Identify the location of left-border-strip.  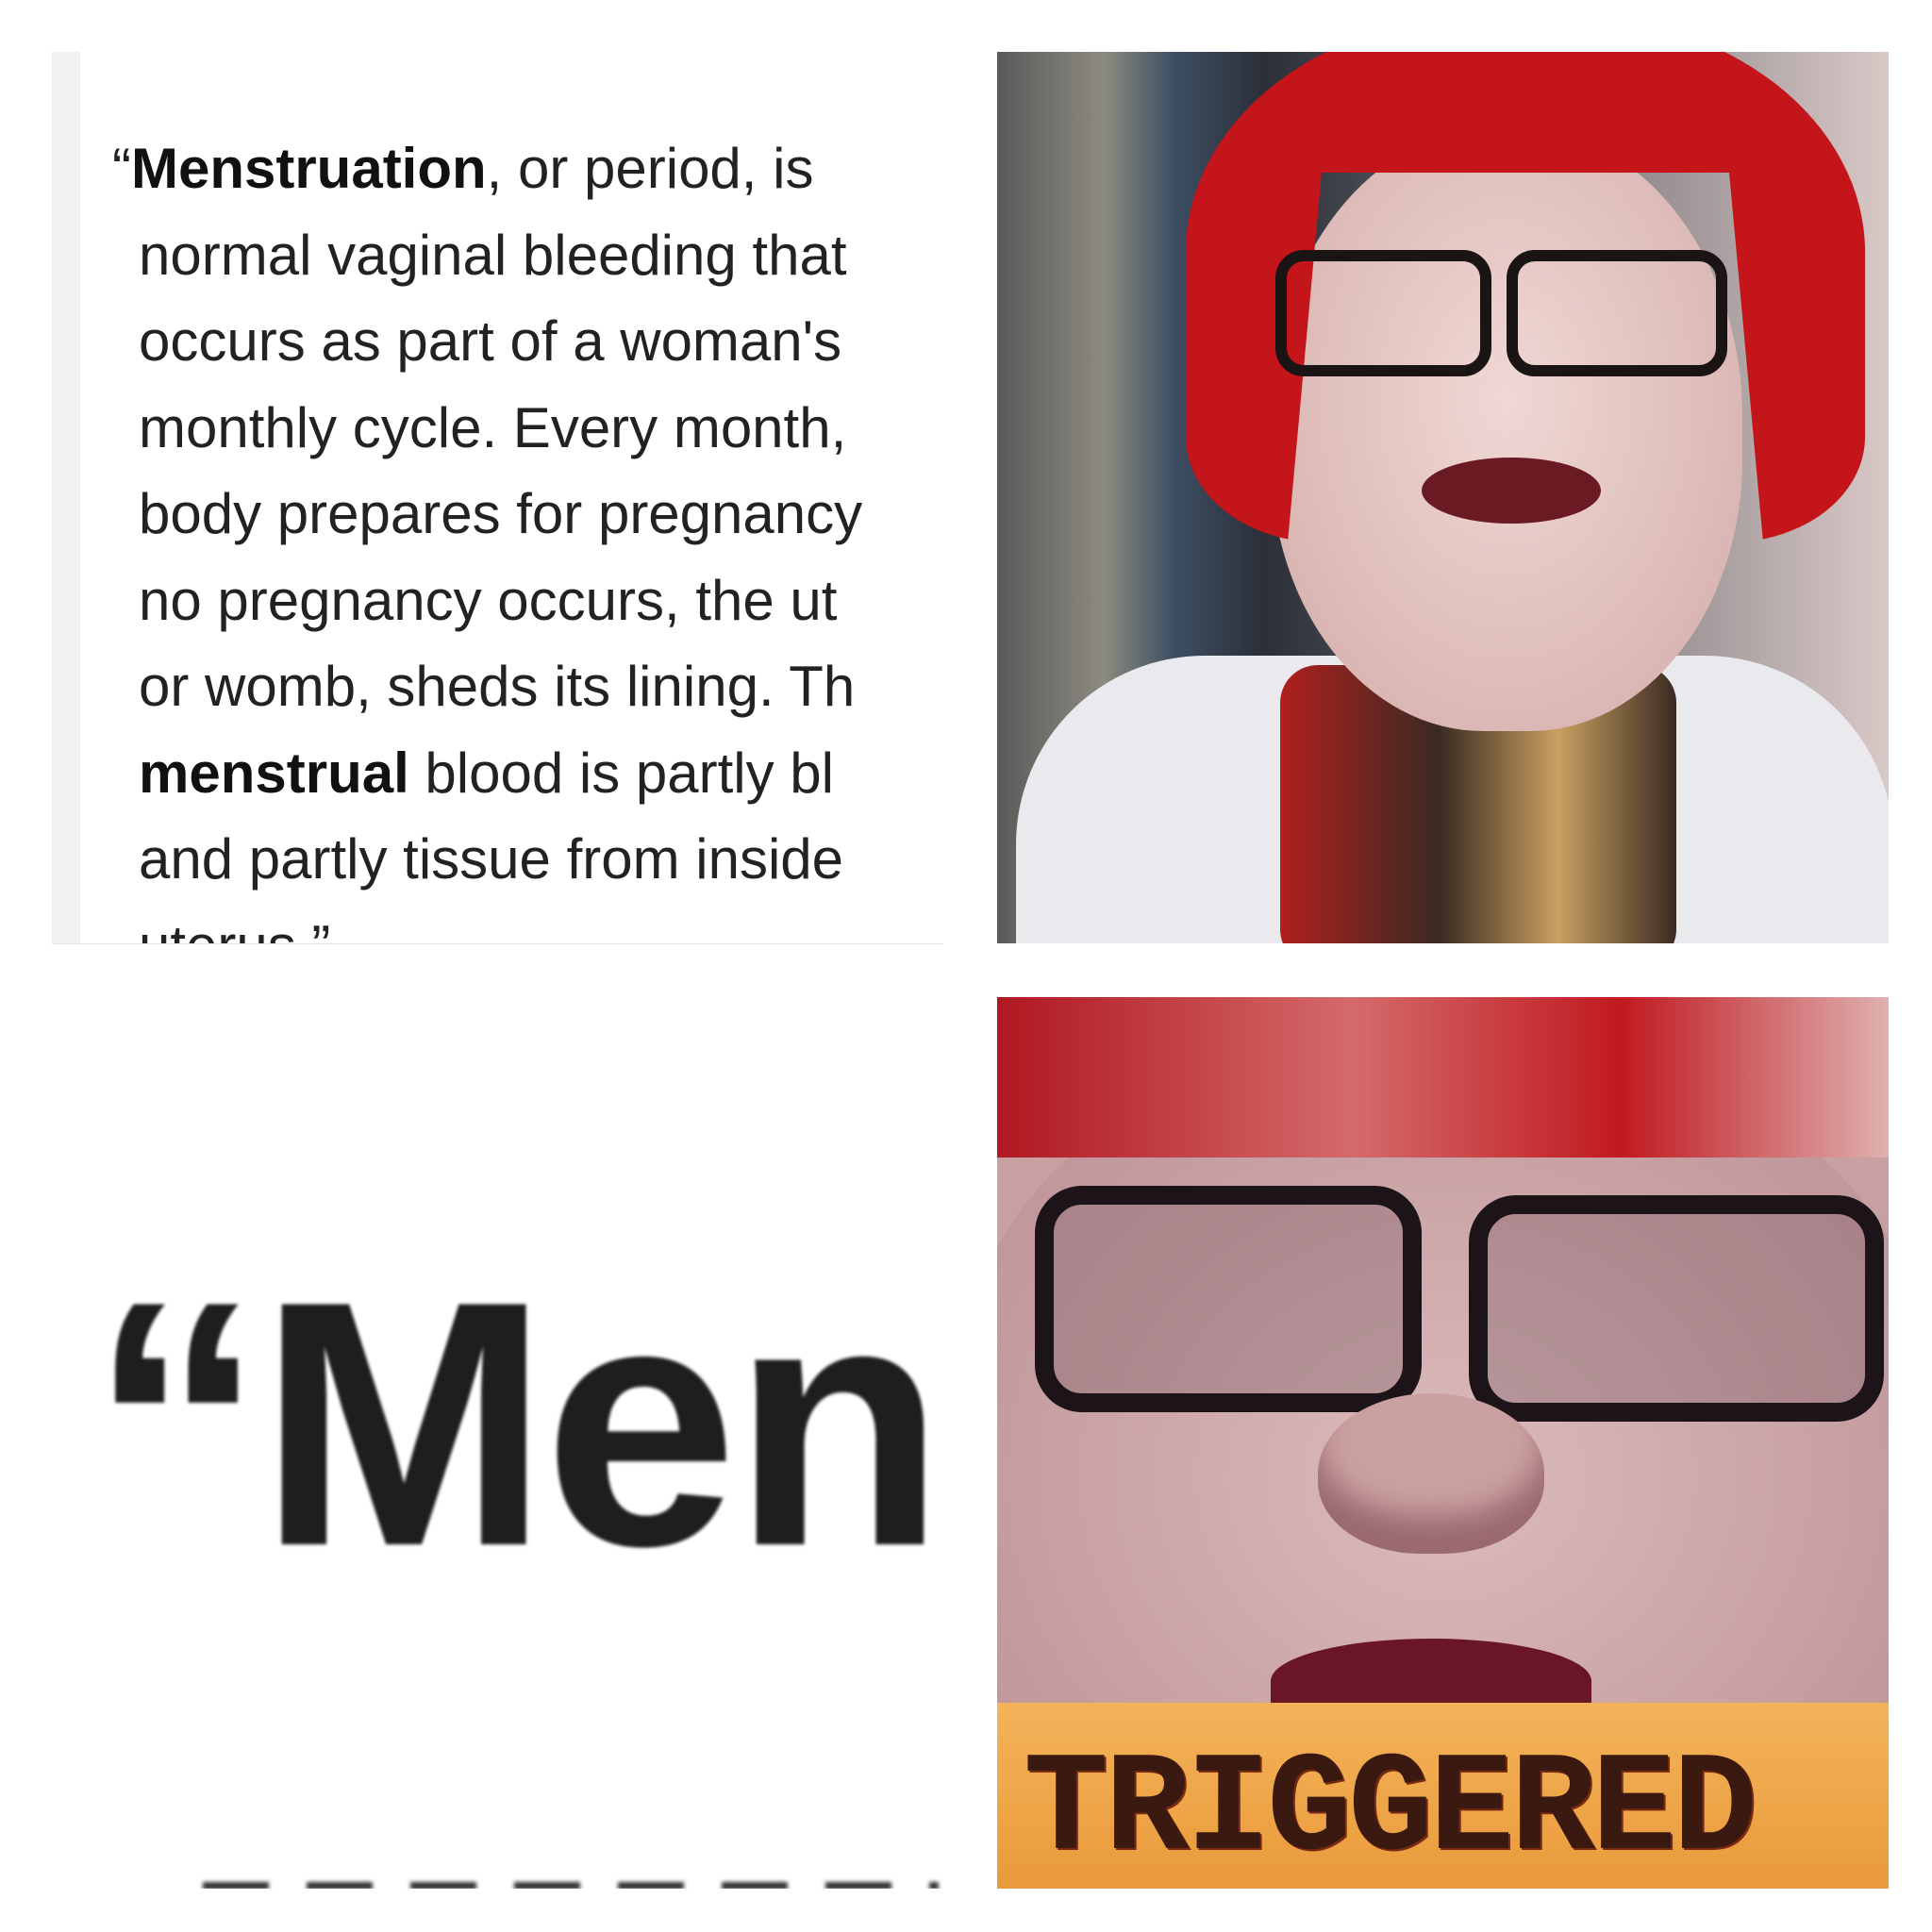
(66, 497).